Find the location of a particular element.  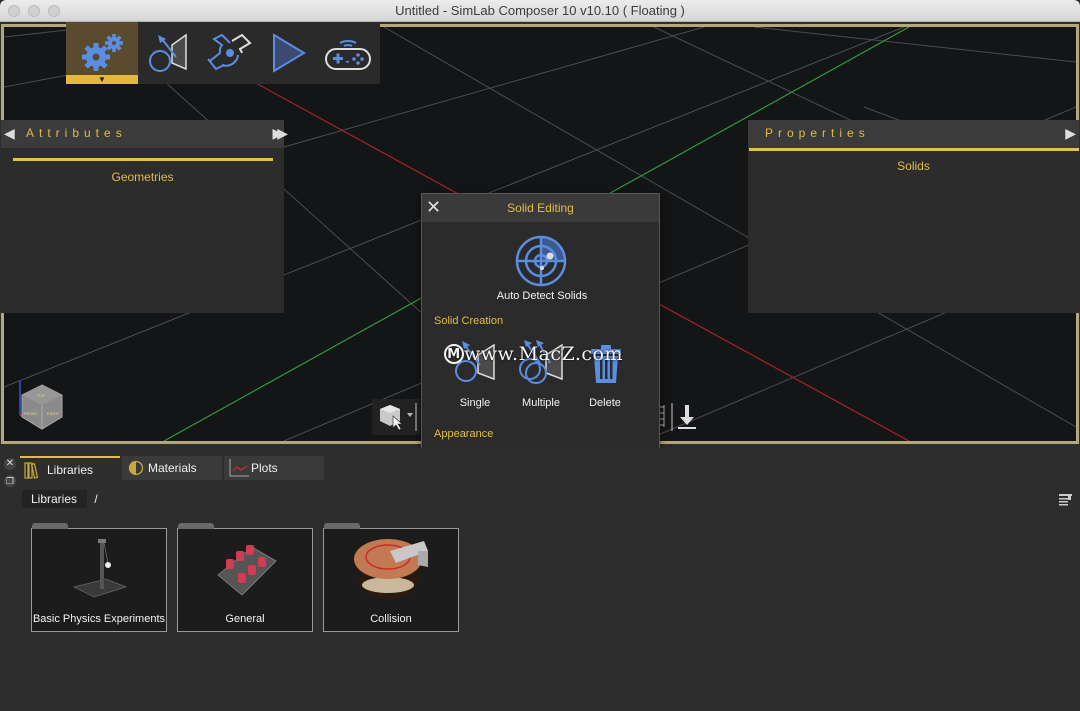

single-label: Single is located at coordinates (475, 403).